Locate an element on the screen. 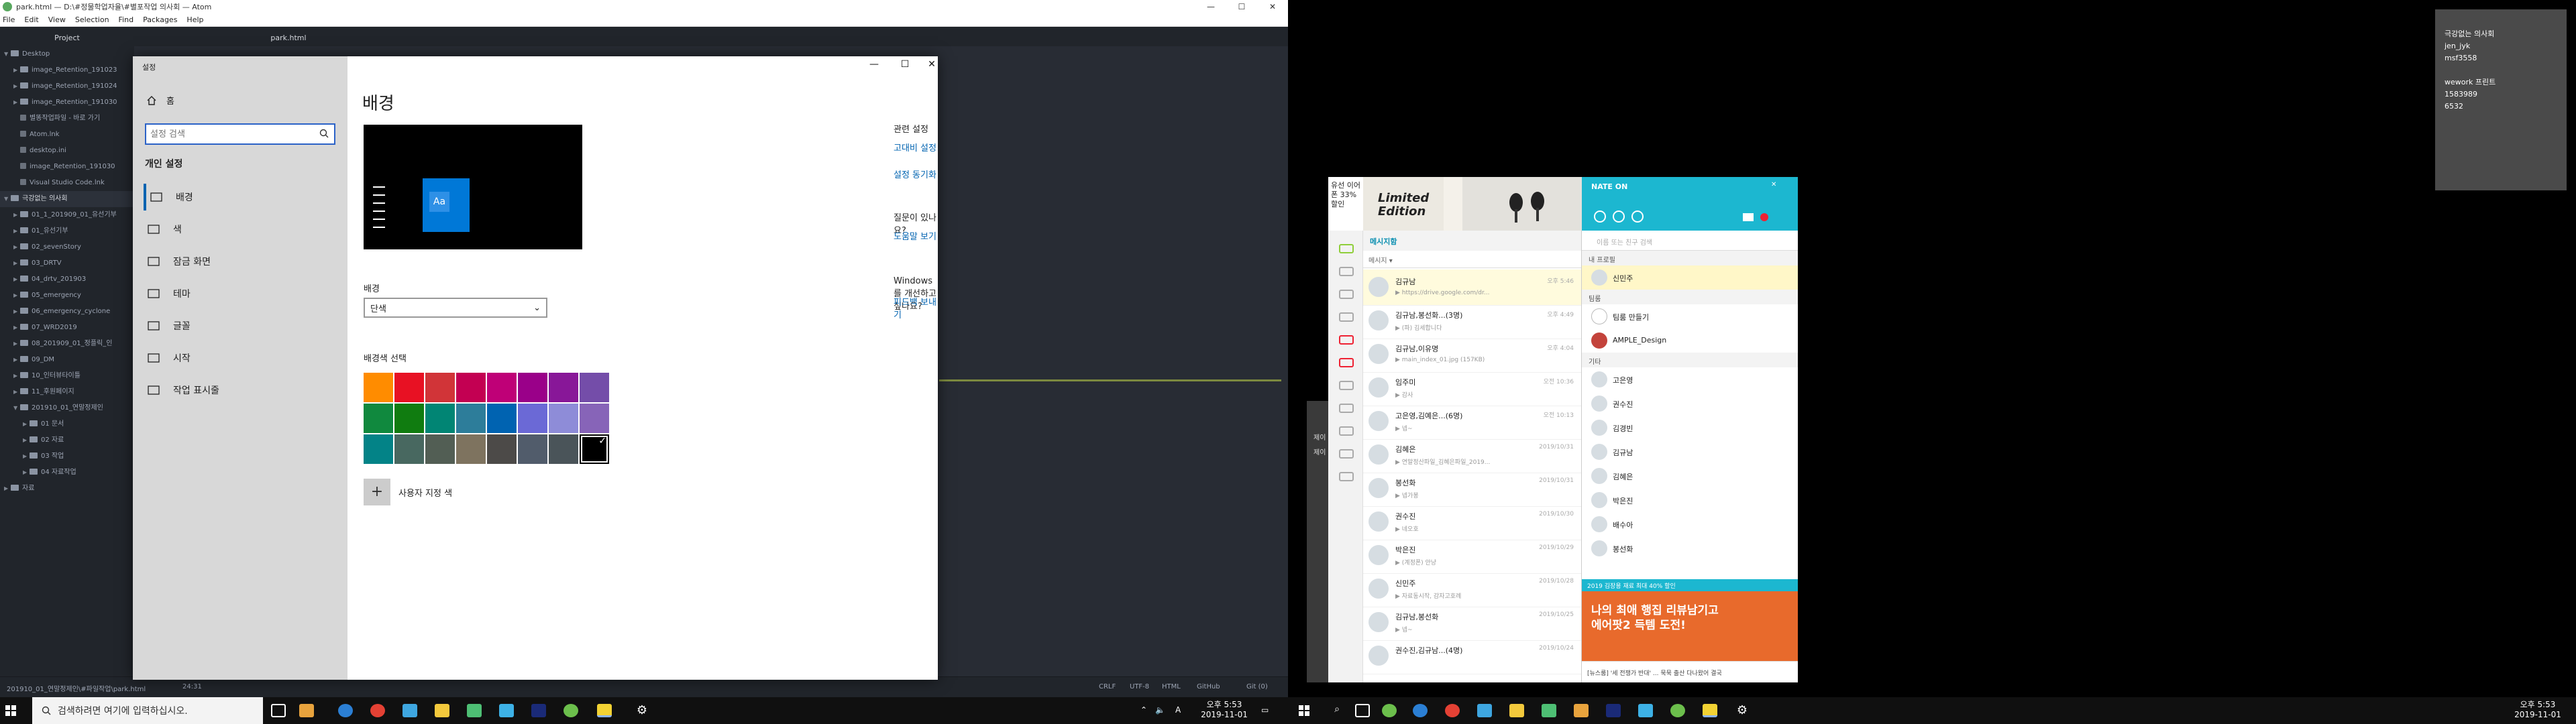 The height and width of the screenshot is (724, 2576). chrome-icon is located at coordinates (1452, 710).